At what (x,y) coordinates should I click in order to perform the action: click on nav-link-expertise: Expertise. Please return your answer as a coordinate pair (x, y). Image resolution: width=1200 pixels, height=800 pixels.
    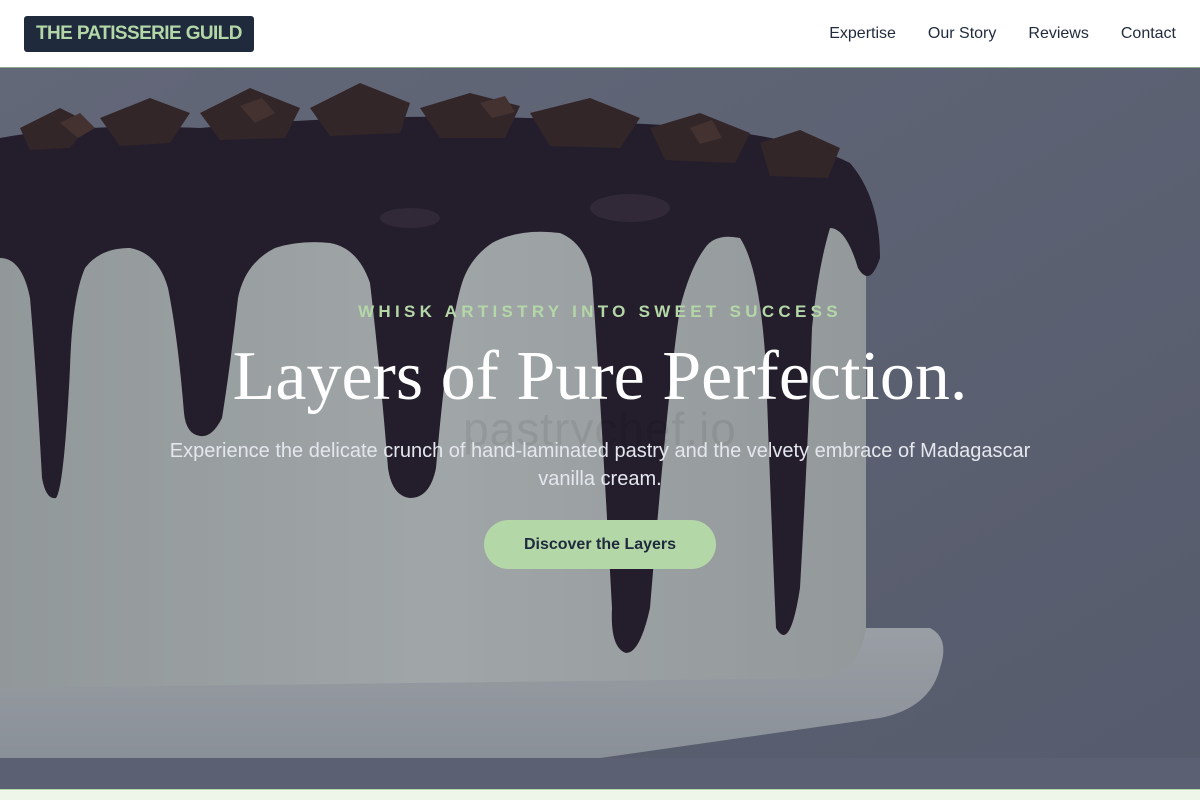
    Looking at the image, I should click on (862, 34).